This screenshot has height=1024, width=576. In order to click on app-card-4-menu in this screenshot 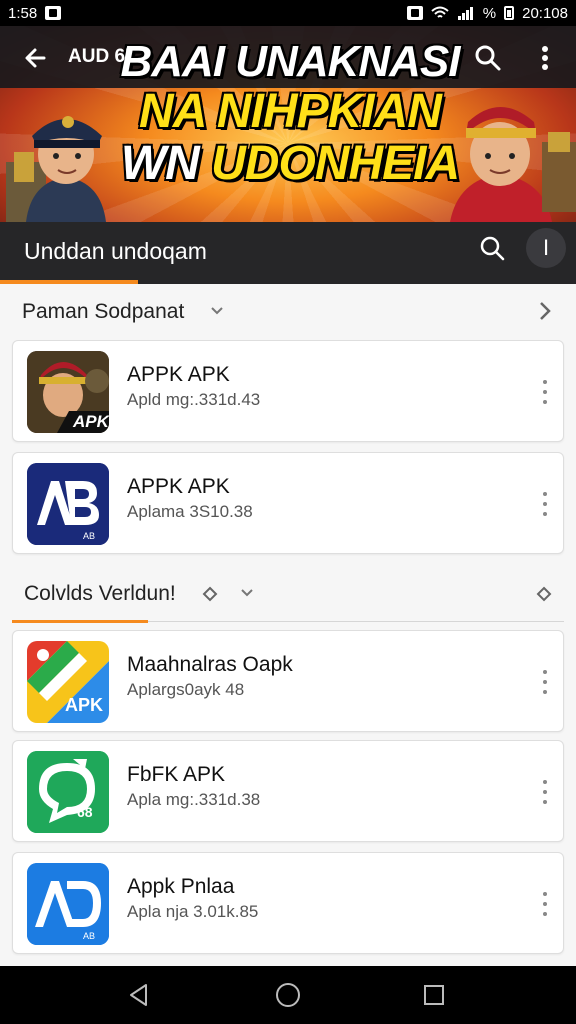, I will do `click(545, 792)`.